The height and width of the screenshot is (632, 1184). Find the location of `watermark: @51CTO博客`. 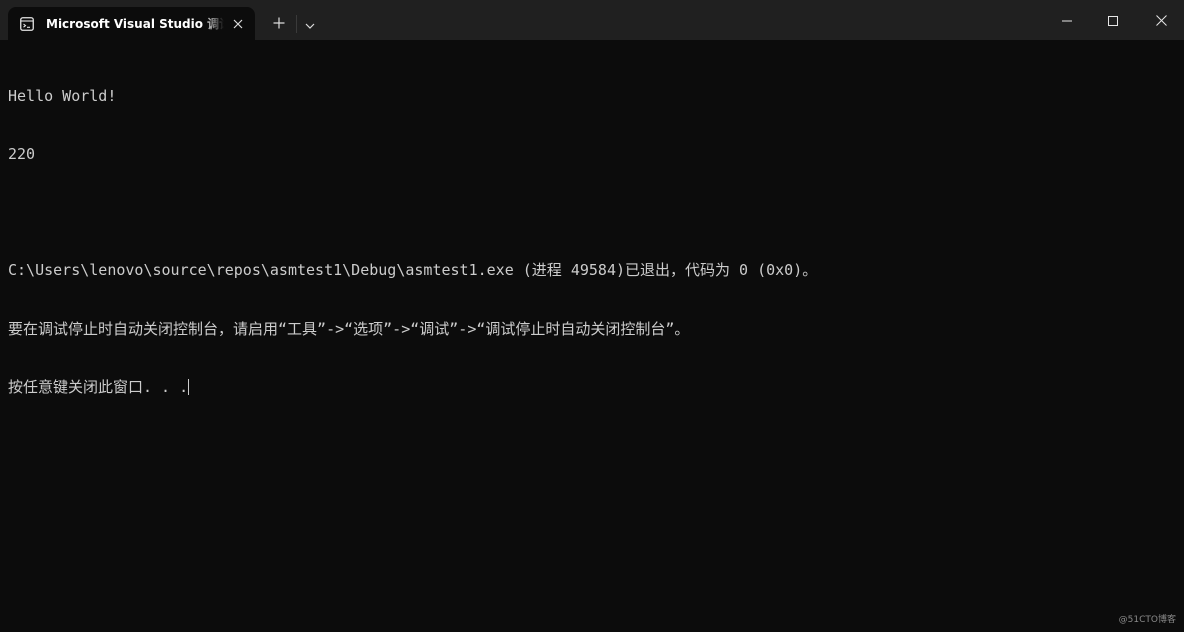

watermark: @51CTO博客 is located at coordinates (1147, 620).